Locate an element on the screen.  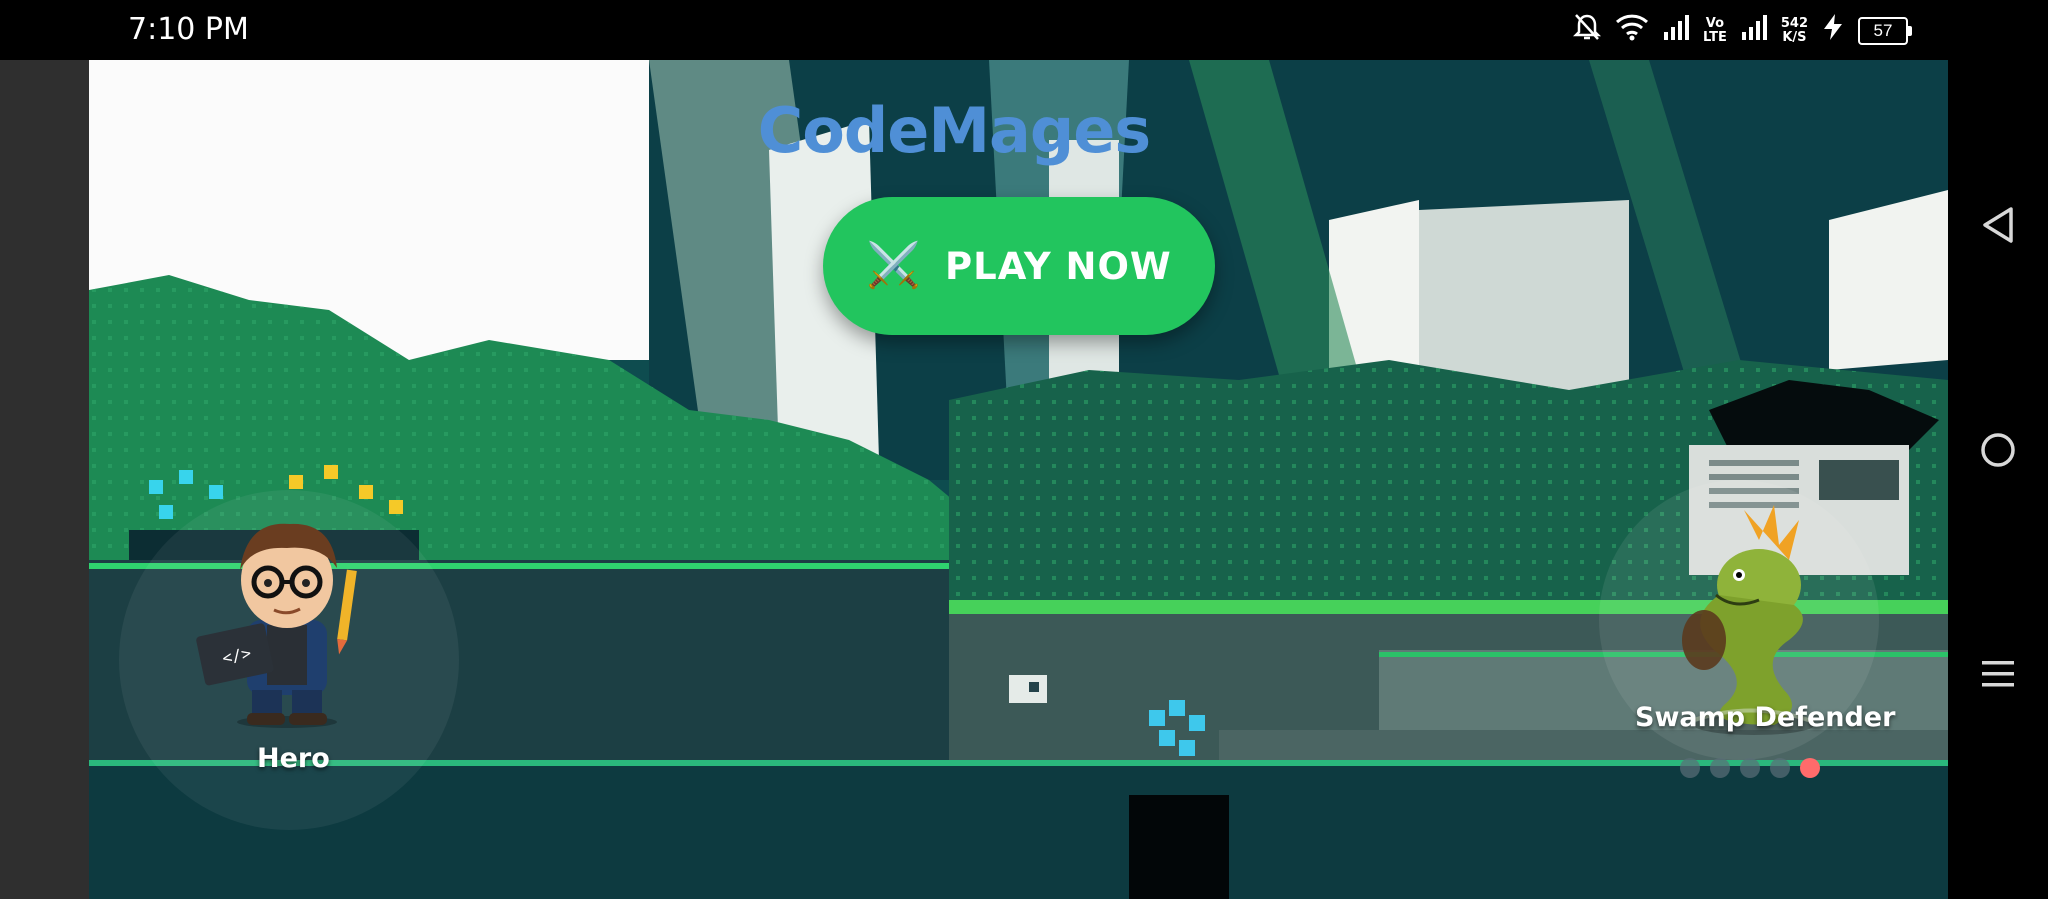
back-button is located at coordinates (1998, 225).